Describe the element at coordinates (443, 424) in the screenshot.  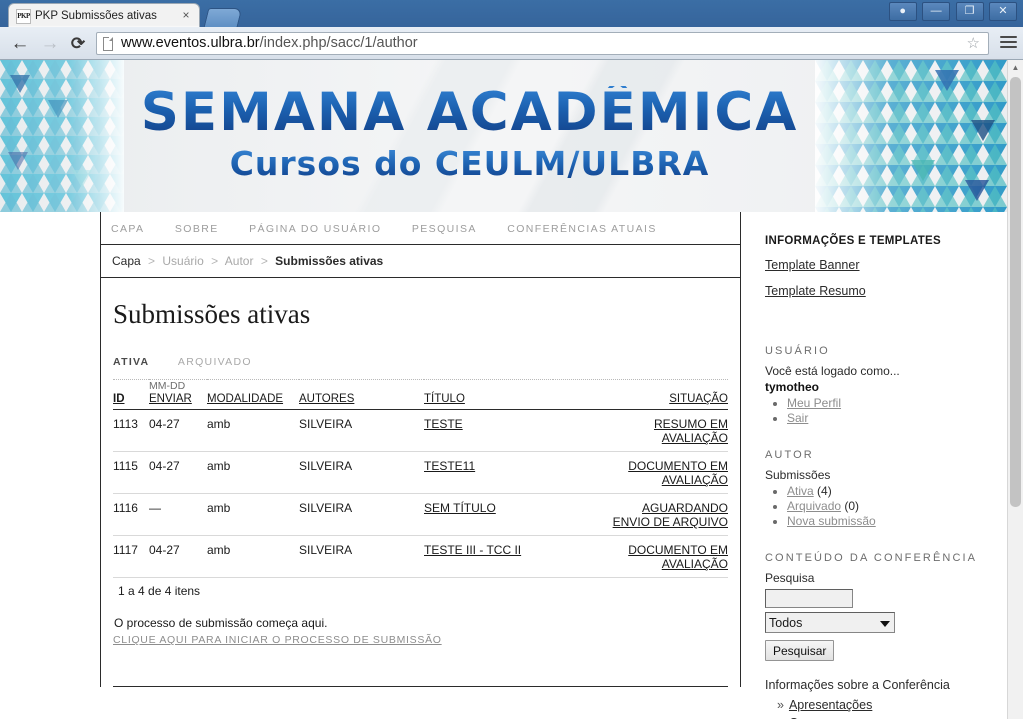
I see `cell-titulo-link: TESTE` at that location.